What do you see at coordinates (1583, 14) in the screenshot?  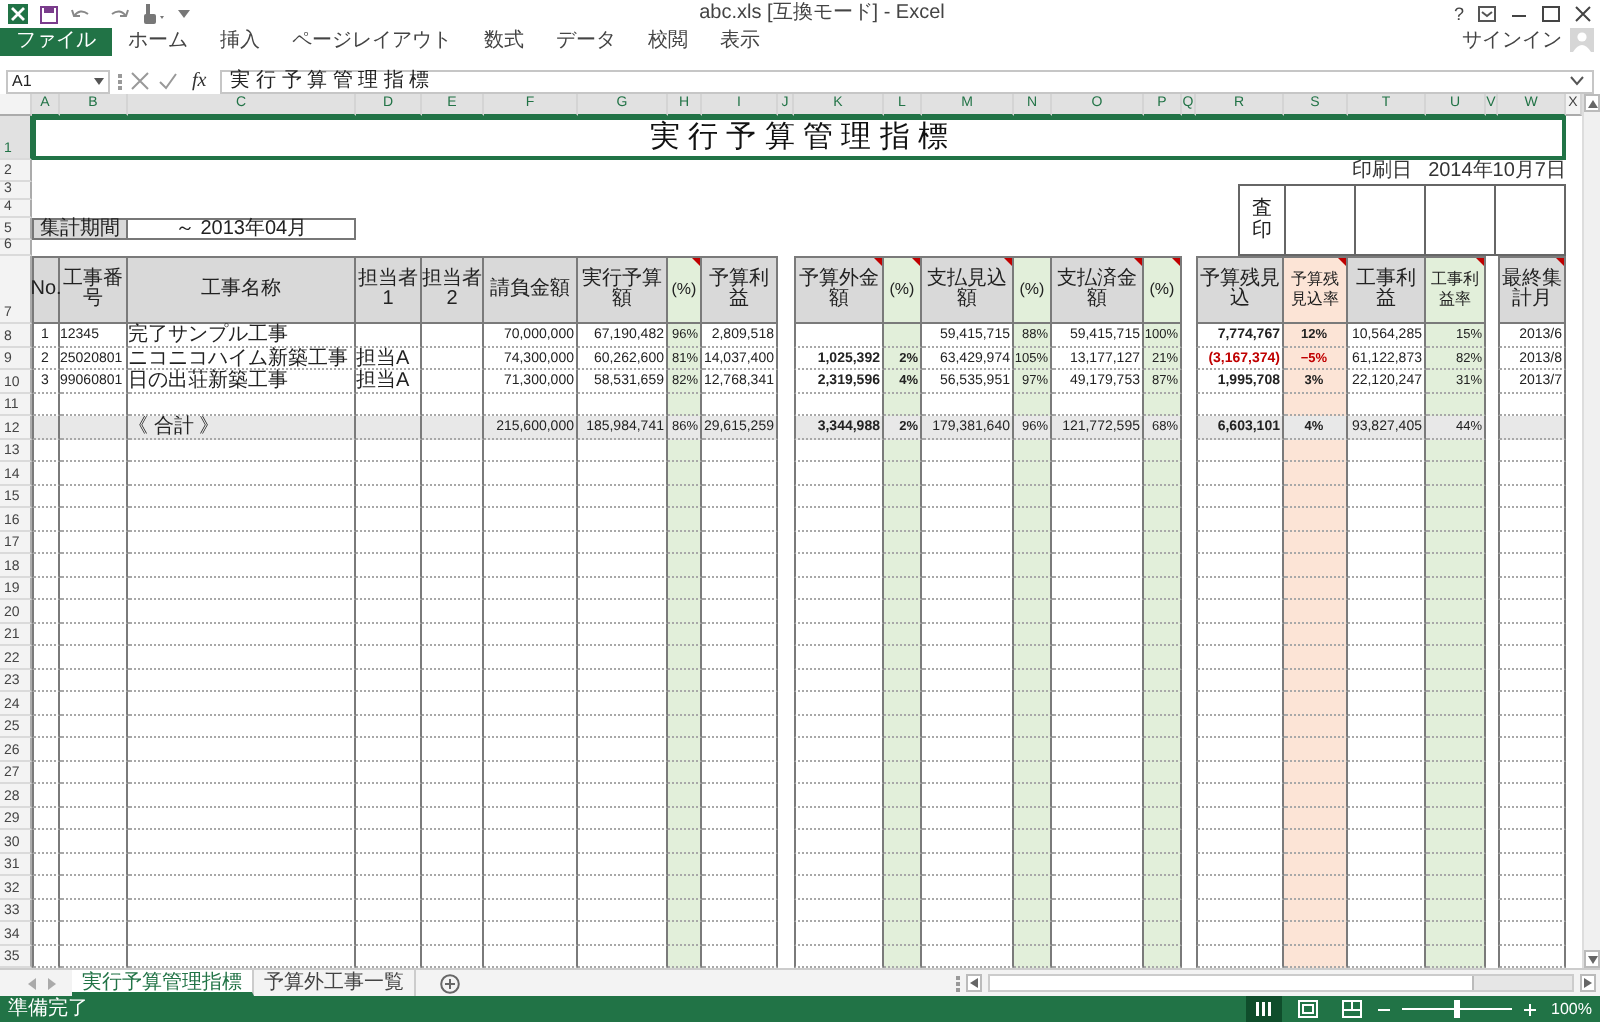 I see `close-icon` at bounding box center [1583, 14].